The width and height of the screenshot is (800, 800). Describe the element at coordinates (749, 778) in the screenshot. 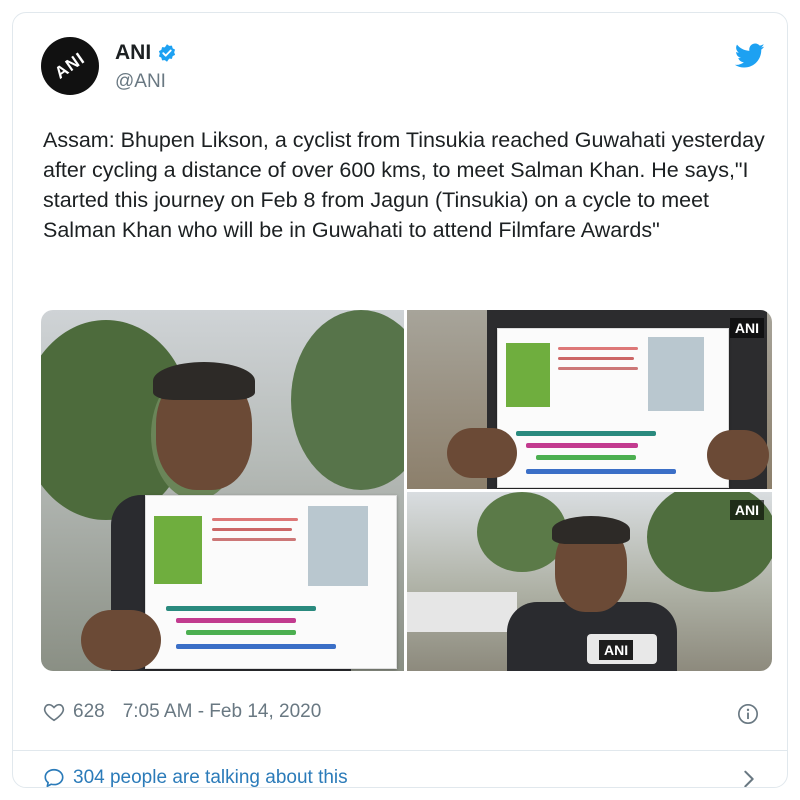

I see `chevron-right-icon` at that location.